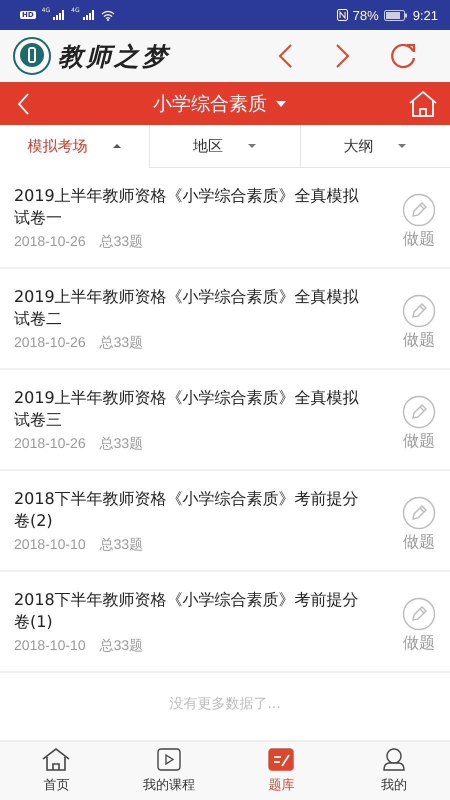 Image resolution: width=450 pixels, height=800 pixels. What do you see at coordinates (117, 146) in the screenshot?
I see `caret-up-icon` at bounding box center [117, 146].